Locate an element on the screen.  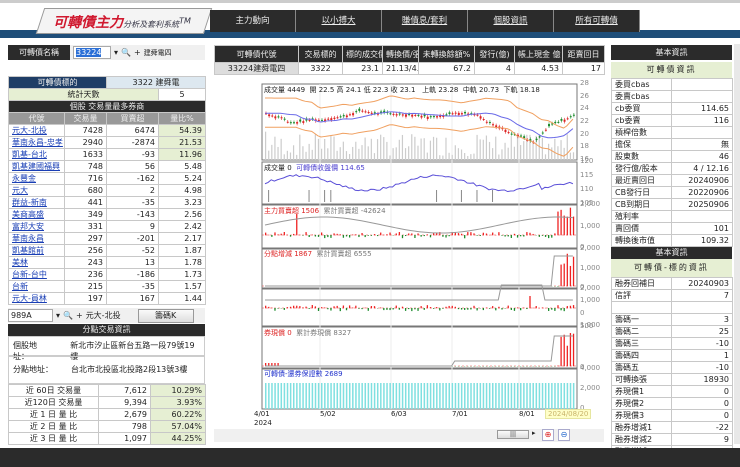
broker-link: 凱基-台北 is located at coordinates (29, 154).